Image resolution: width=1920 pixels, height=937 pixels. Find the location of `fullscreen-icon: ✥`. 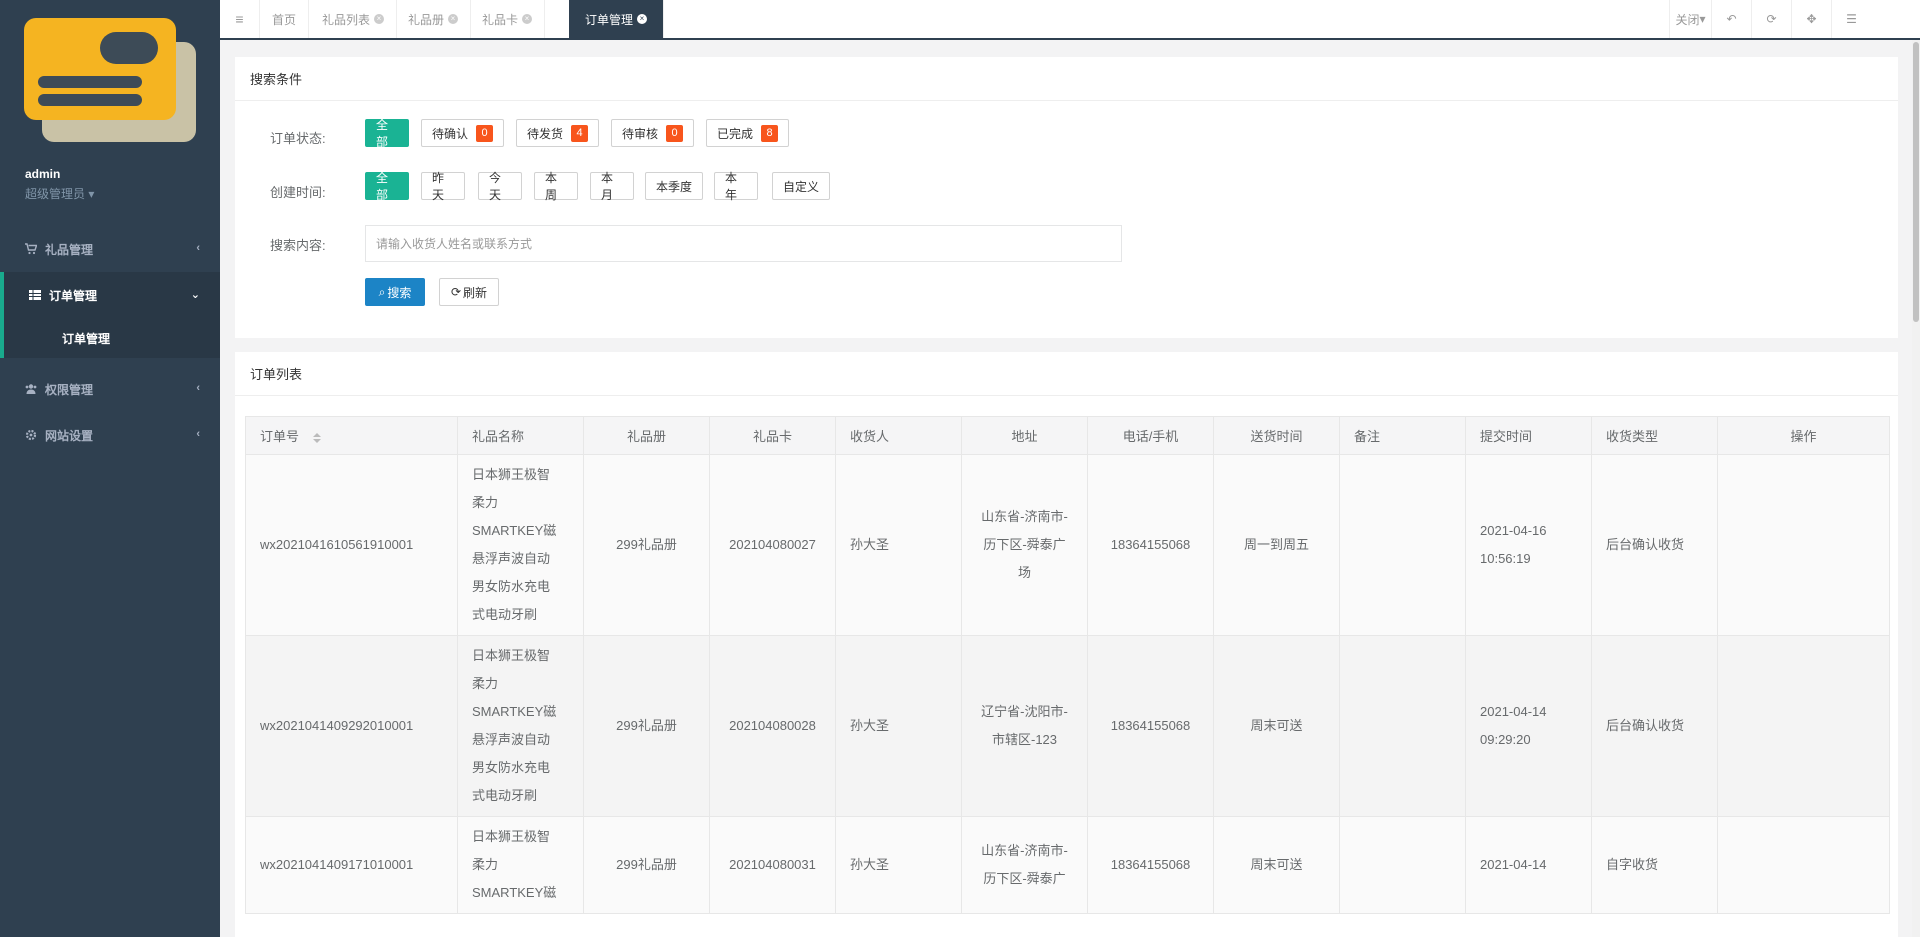

fullscreen-icon: ✥ is located at coordinates (1811, 19).